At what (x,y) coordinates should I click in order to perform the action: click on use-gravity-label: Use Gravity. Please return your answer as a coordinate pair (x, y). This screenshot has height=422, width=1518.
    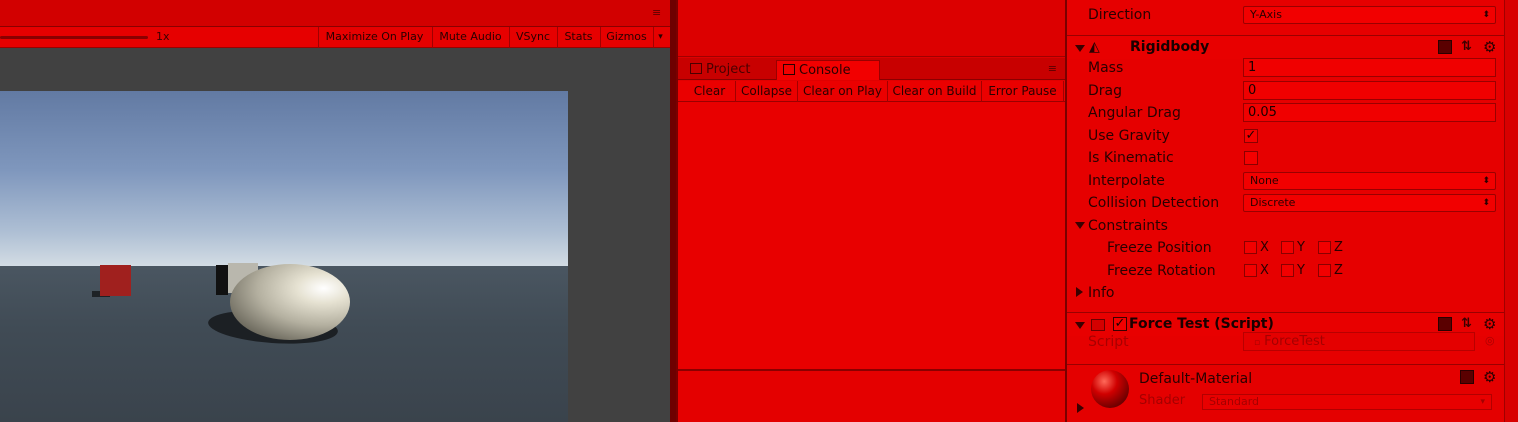
    Looking at the image, I should click on (1129, 136).